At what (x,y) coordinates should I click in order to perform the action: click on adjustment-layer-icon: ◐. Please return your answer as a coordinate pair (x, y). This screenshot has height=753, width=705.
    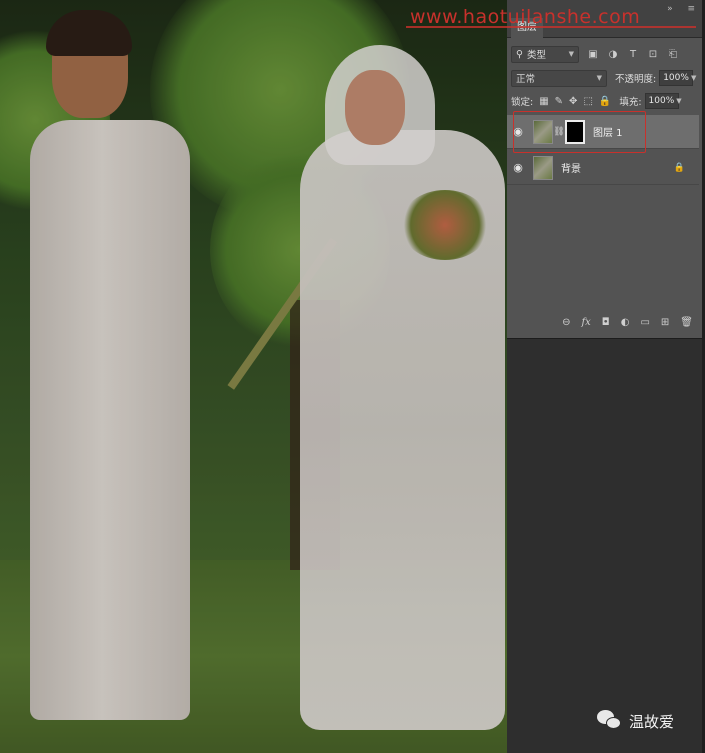
    Looking at the image, I should click on (625, 322).